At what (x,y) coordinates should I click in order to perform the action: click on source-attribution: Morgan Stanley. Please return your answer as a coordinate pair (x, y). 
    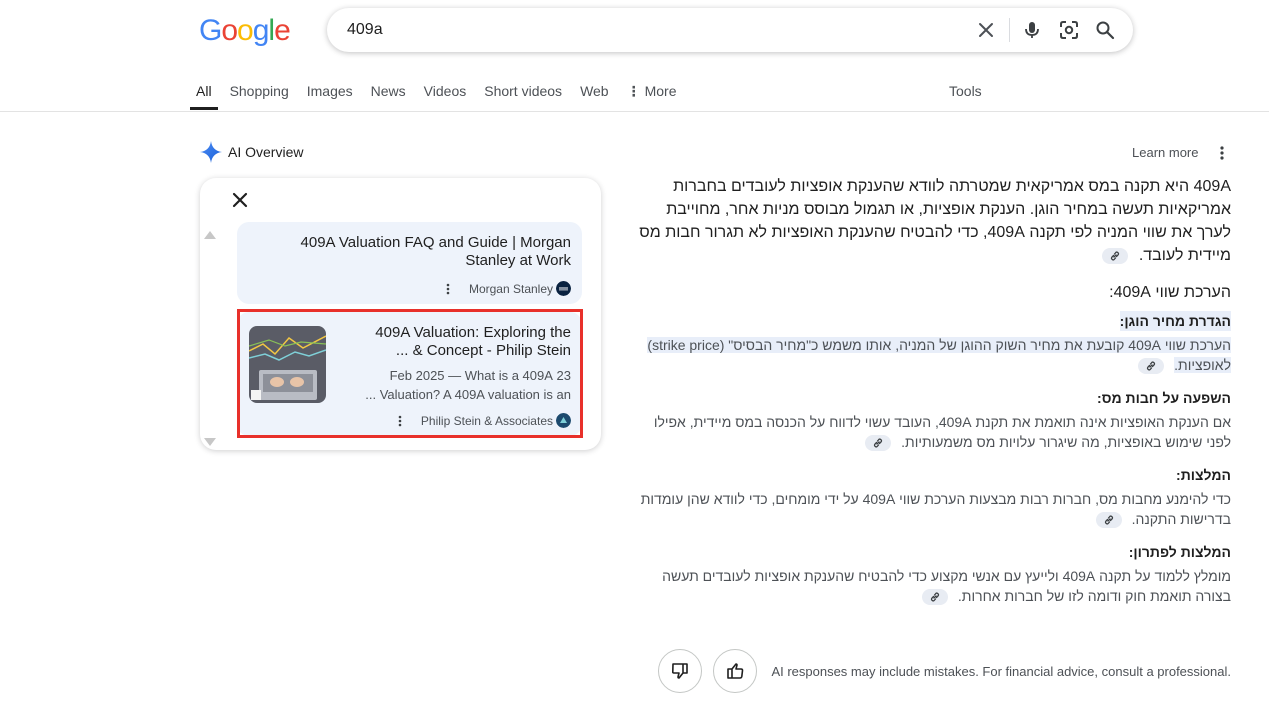
    Looking at the image, I should click on (506, 288).